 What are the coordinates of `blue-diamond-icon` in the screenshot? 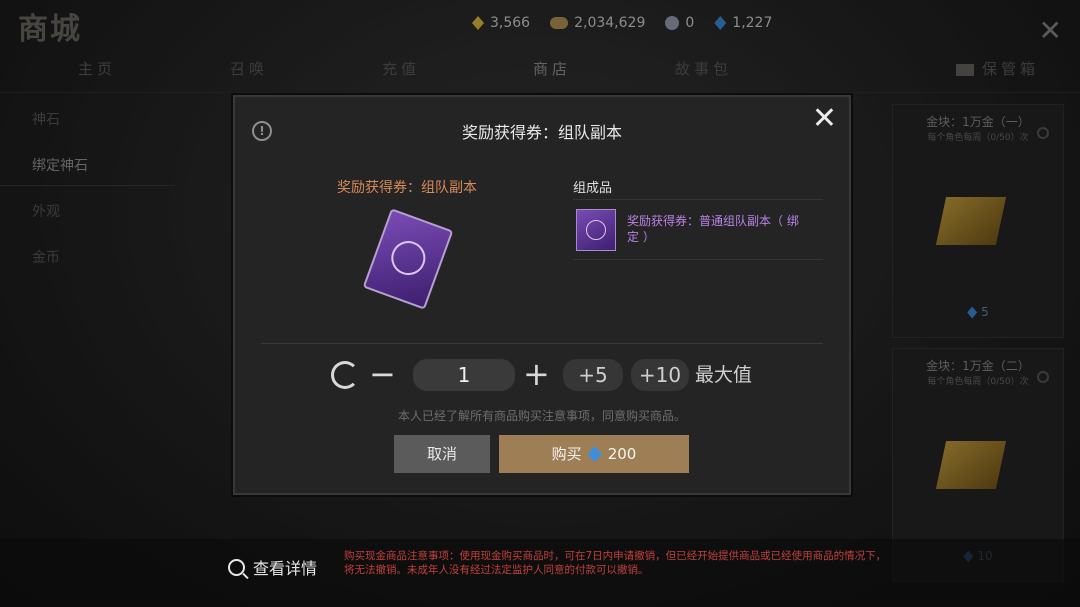 It's located at (594, 454).